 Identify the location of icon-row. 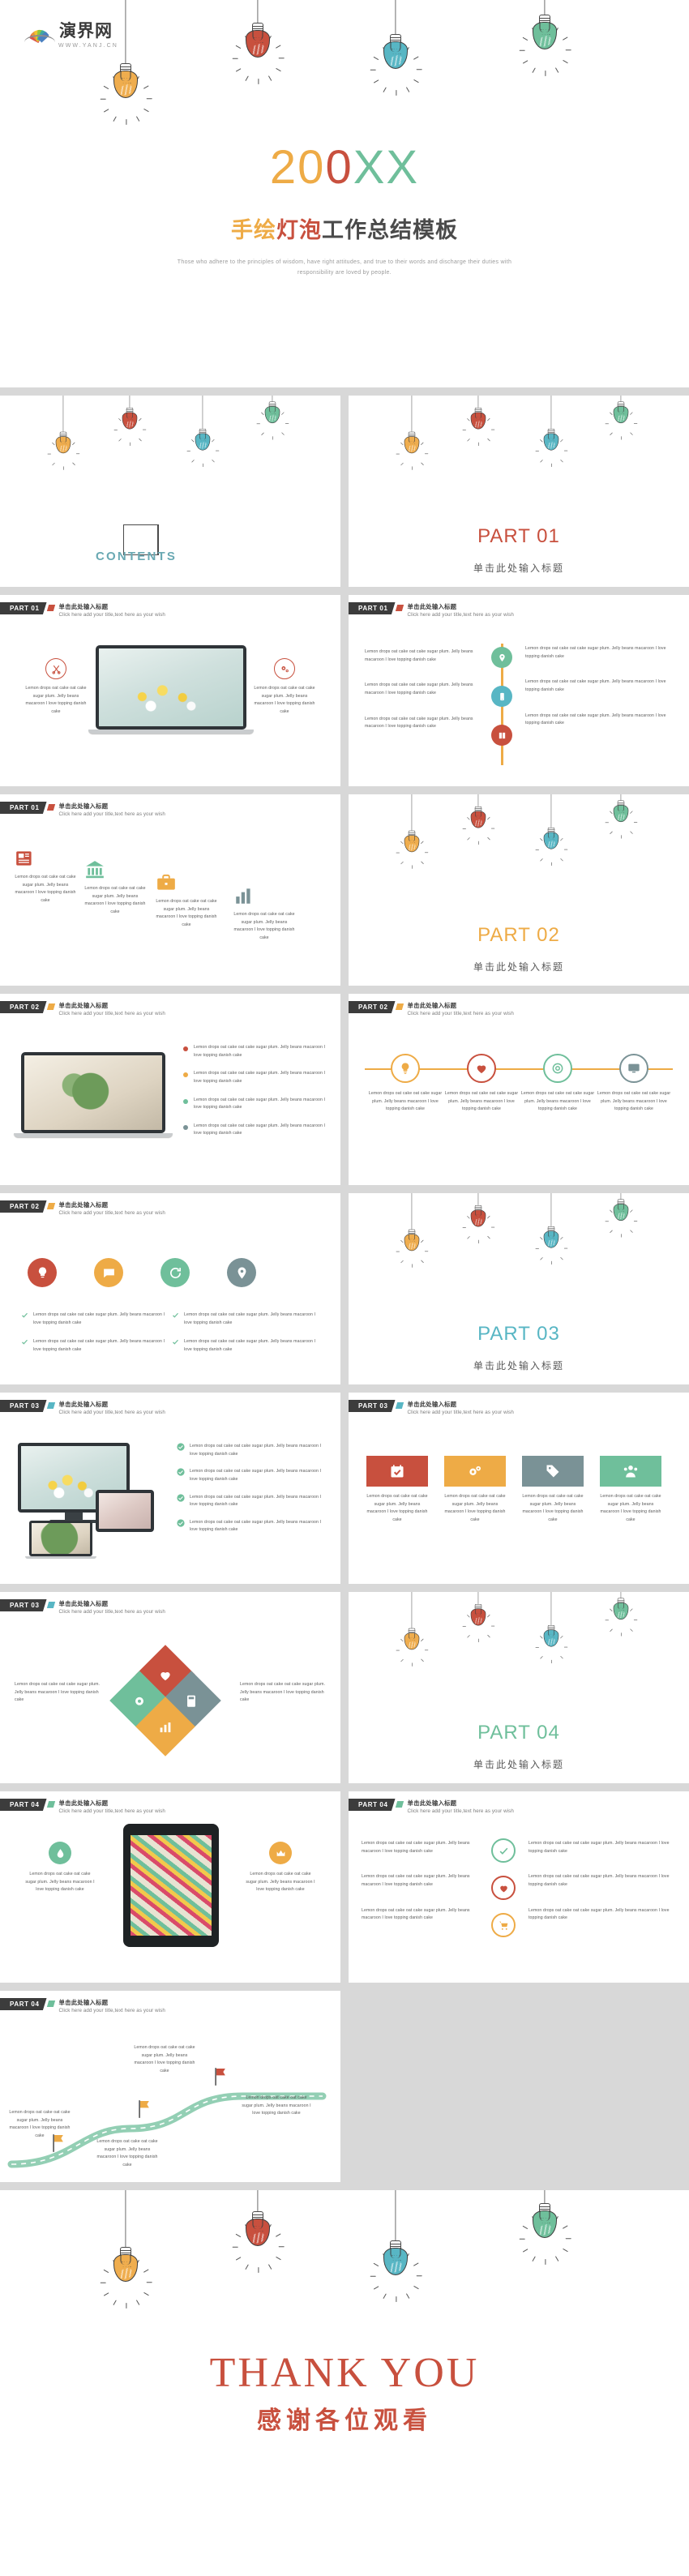
(142, 1272).